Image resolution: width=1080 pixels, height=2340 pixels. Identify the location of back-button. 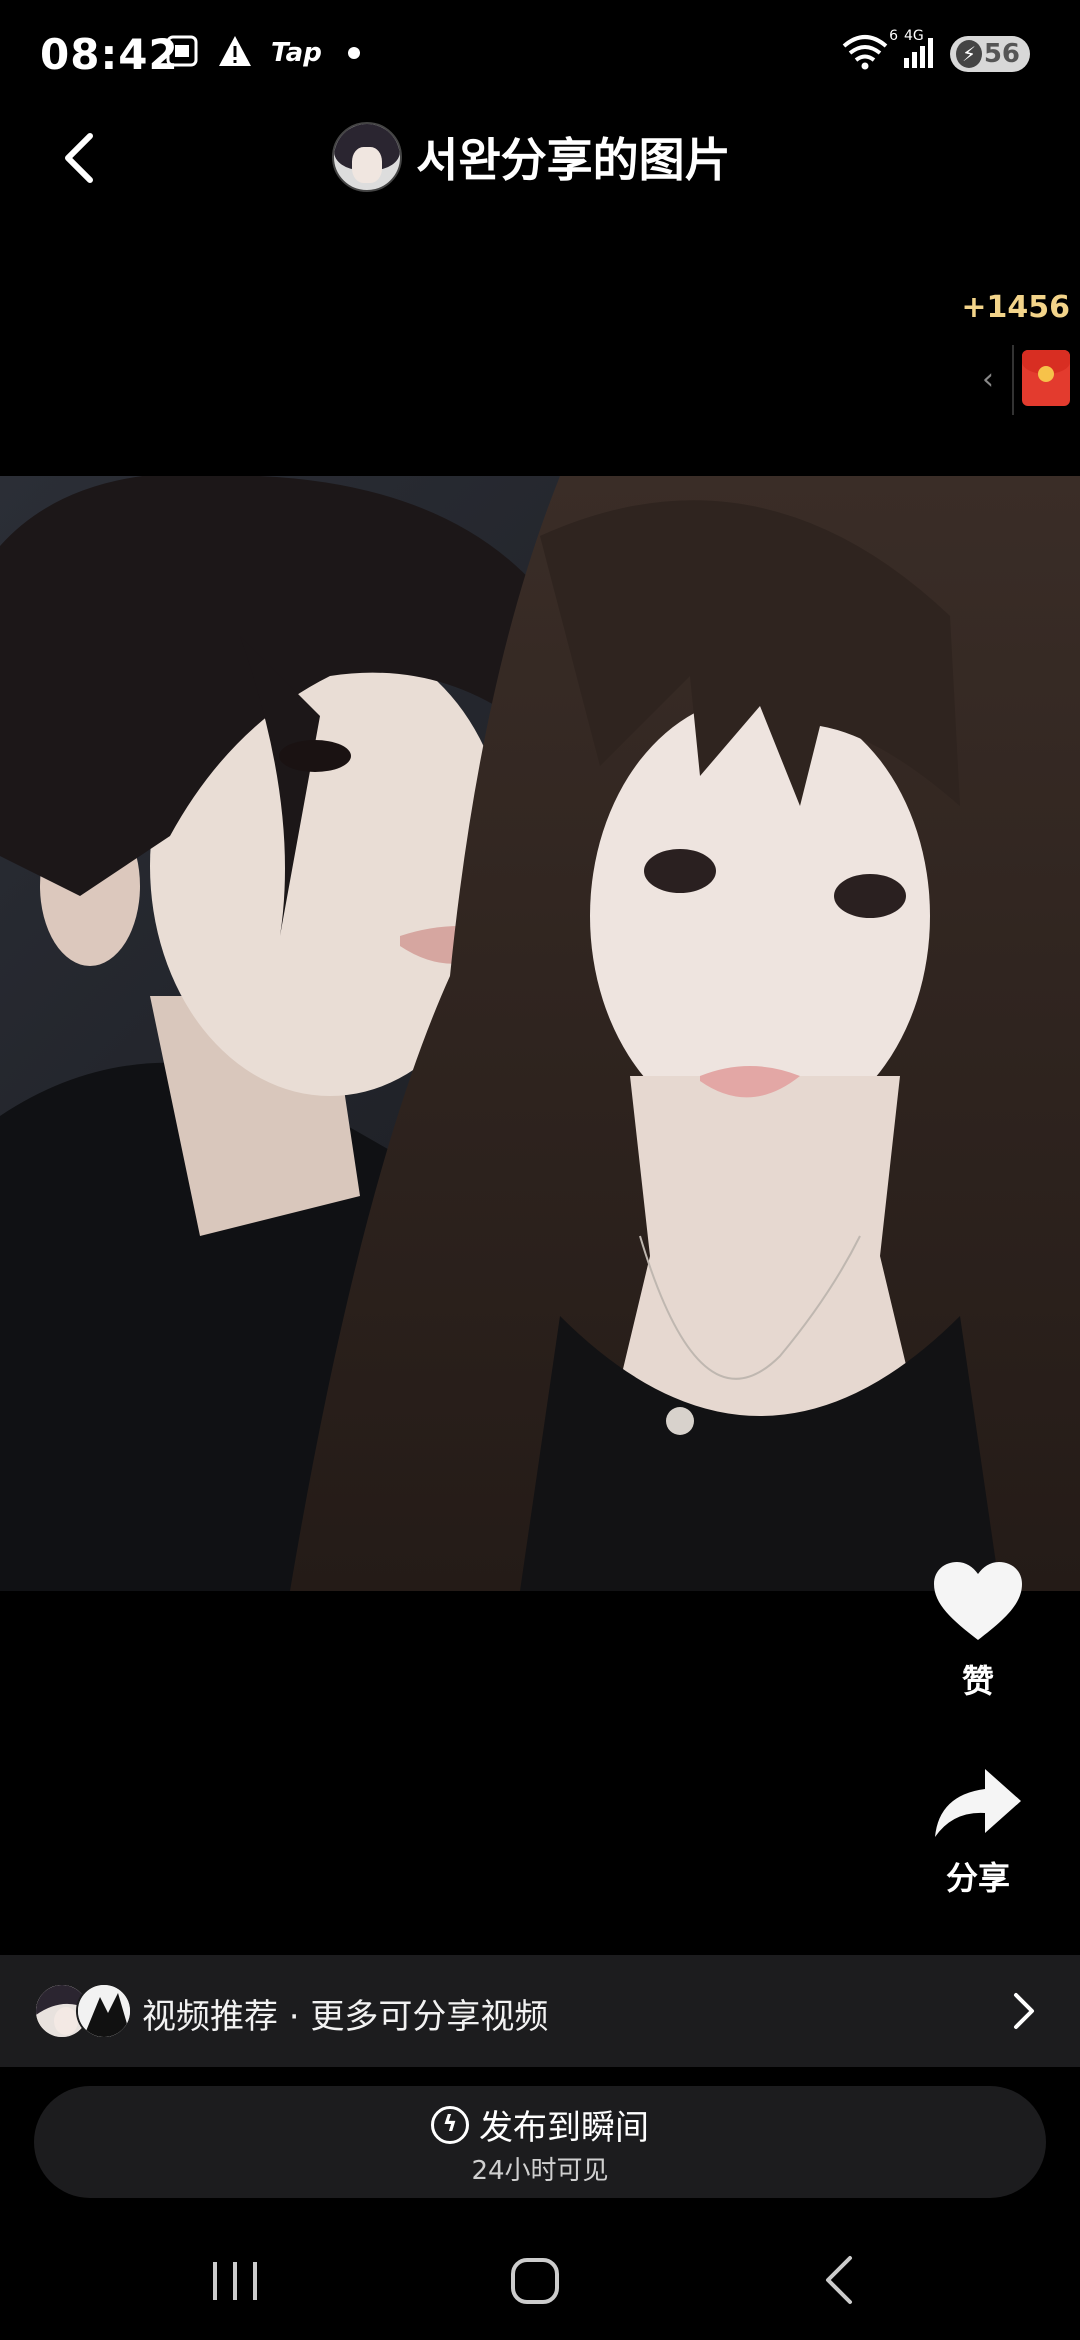
(82, 158).